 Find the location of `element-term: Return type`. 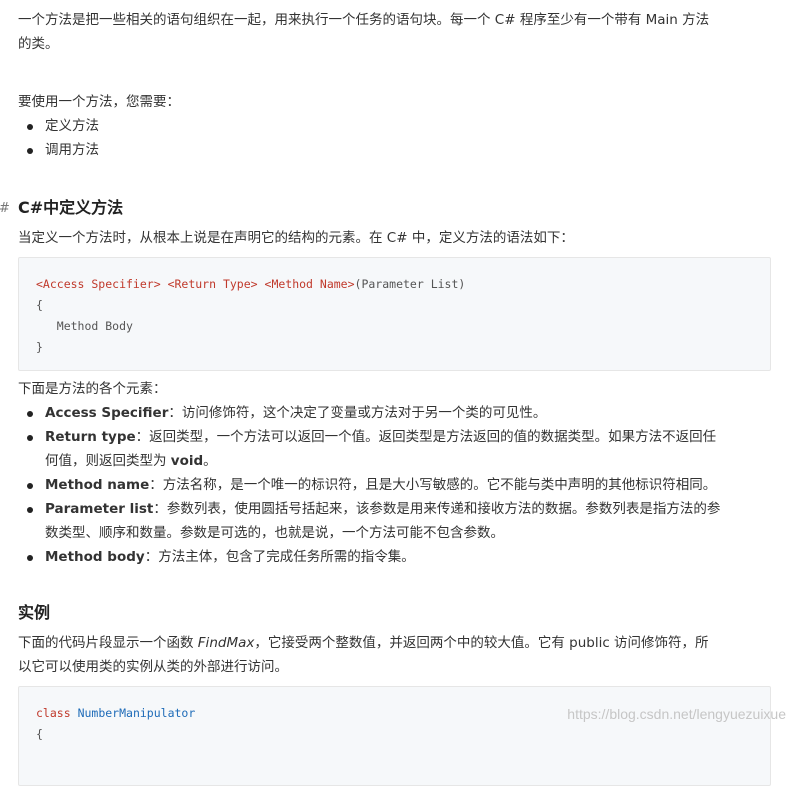

element-term: Return type is located at coordinates (90, 437).